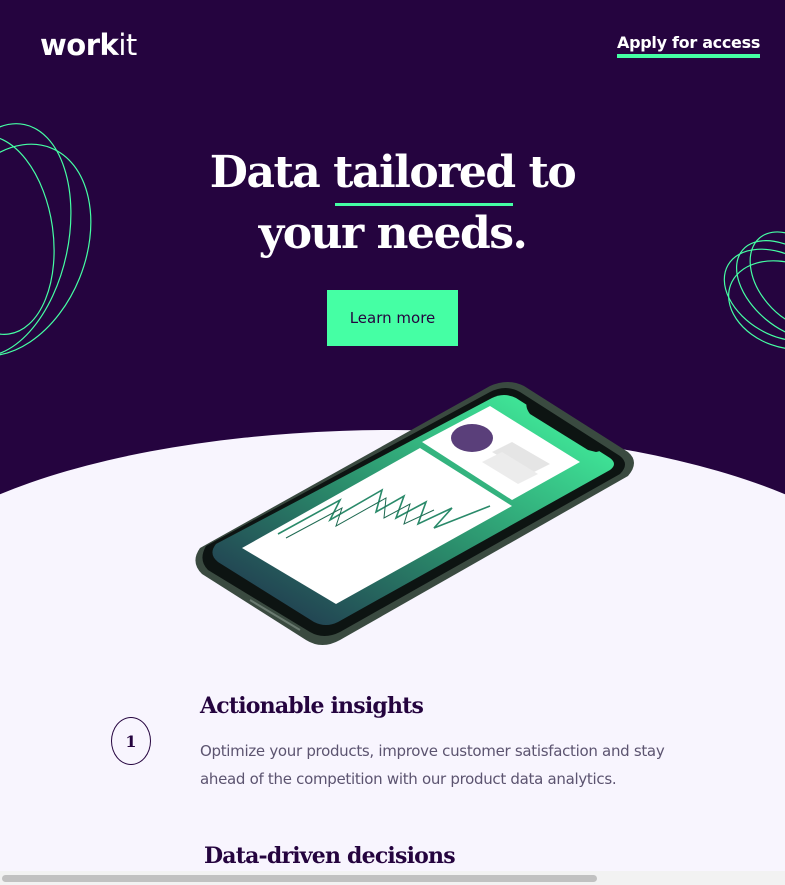 This screenshot has width=785, height=885. I want to click on workit-logo: workit, so click(88, 45).